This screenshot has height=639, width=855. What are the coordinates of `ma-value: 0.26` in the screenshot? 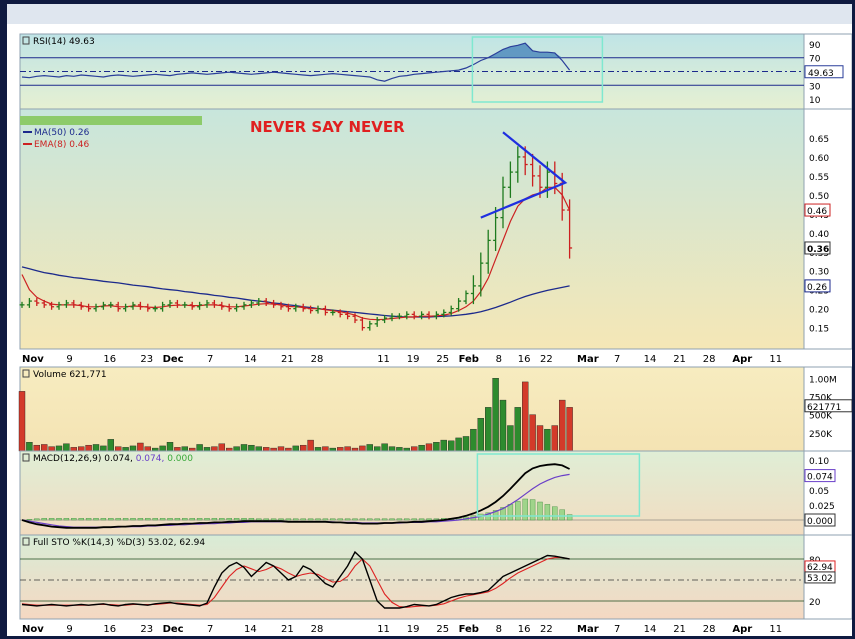 It's located at (817, 288).